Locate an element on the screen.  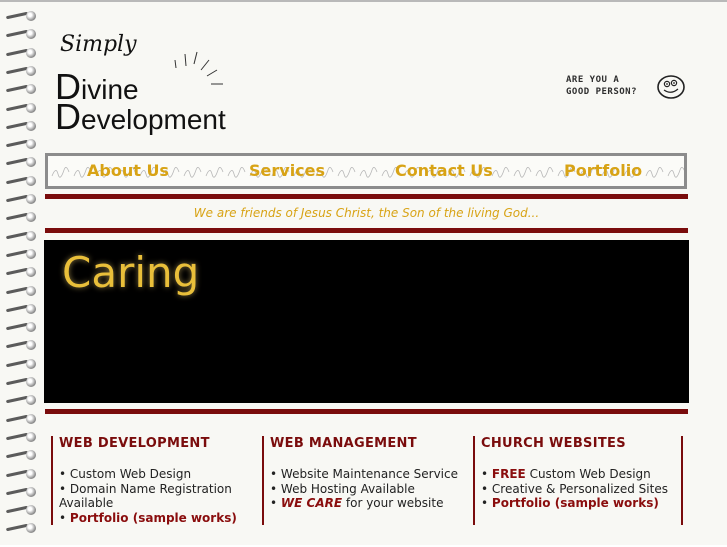
logo-development-rest: evelopment is located at coordinates (153, 119).